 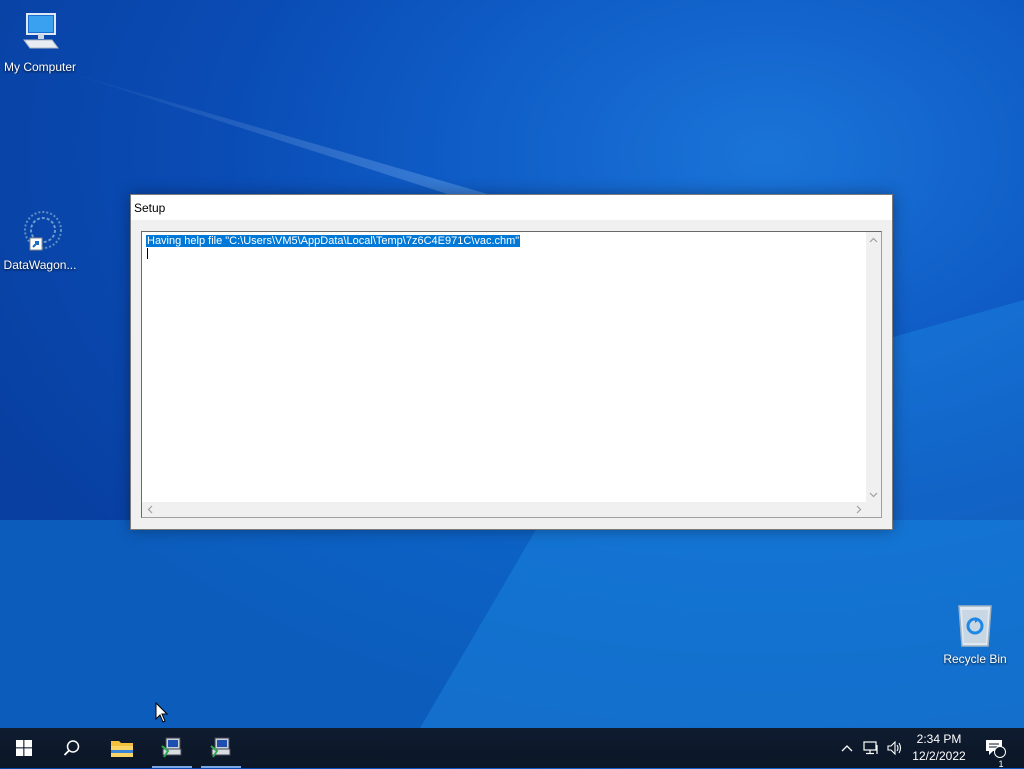 I want to click on desktop-icon-label: My Computer, so click(x=40, y=67).